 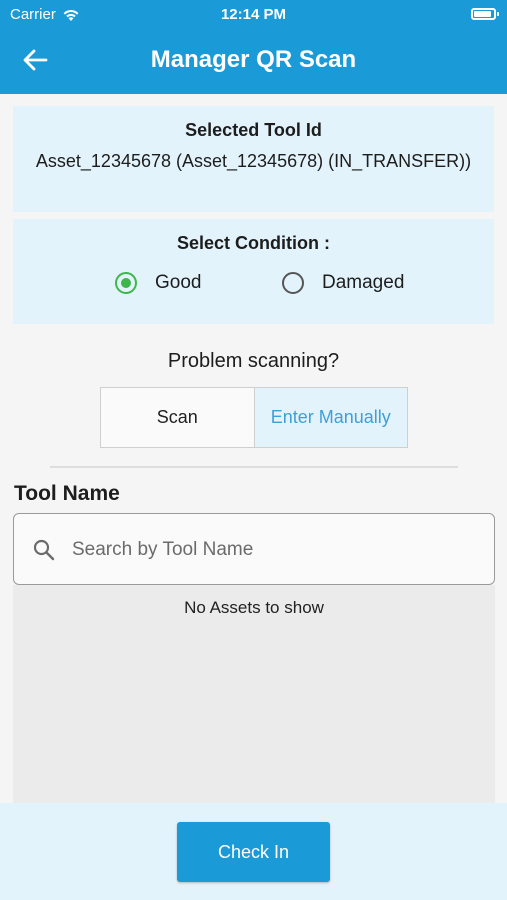 I want to click on status-time: 12:14 PM, so click(x=253, y=14).